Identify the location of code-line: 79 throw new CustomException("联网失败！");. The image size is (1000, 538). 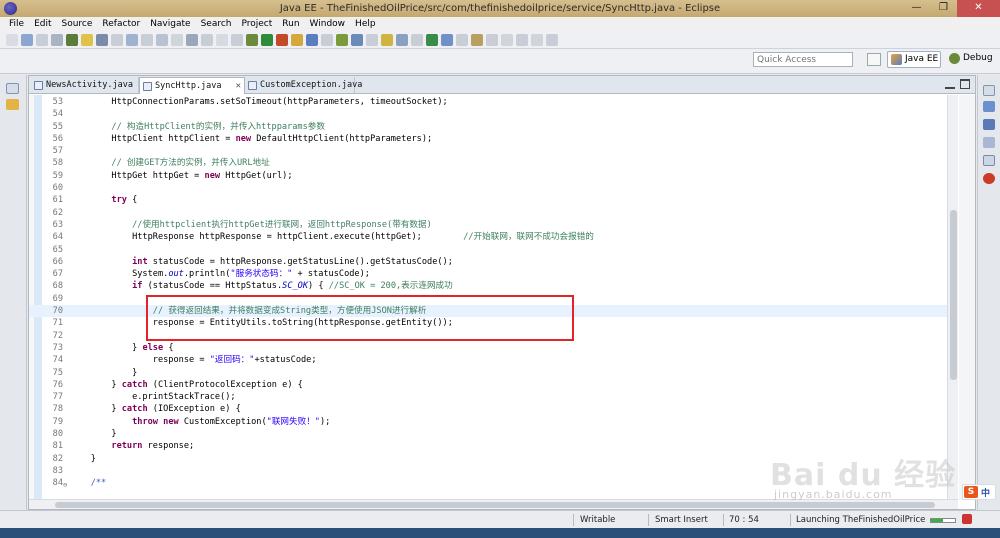
(488, 422).